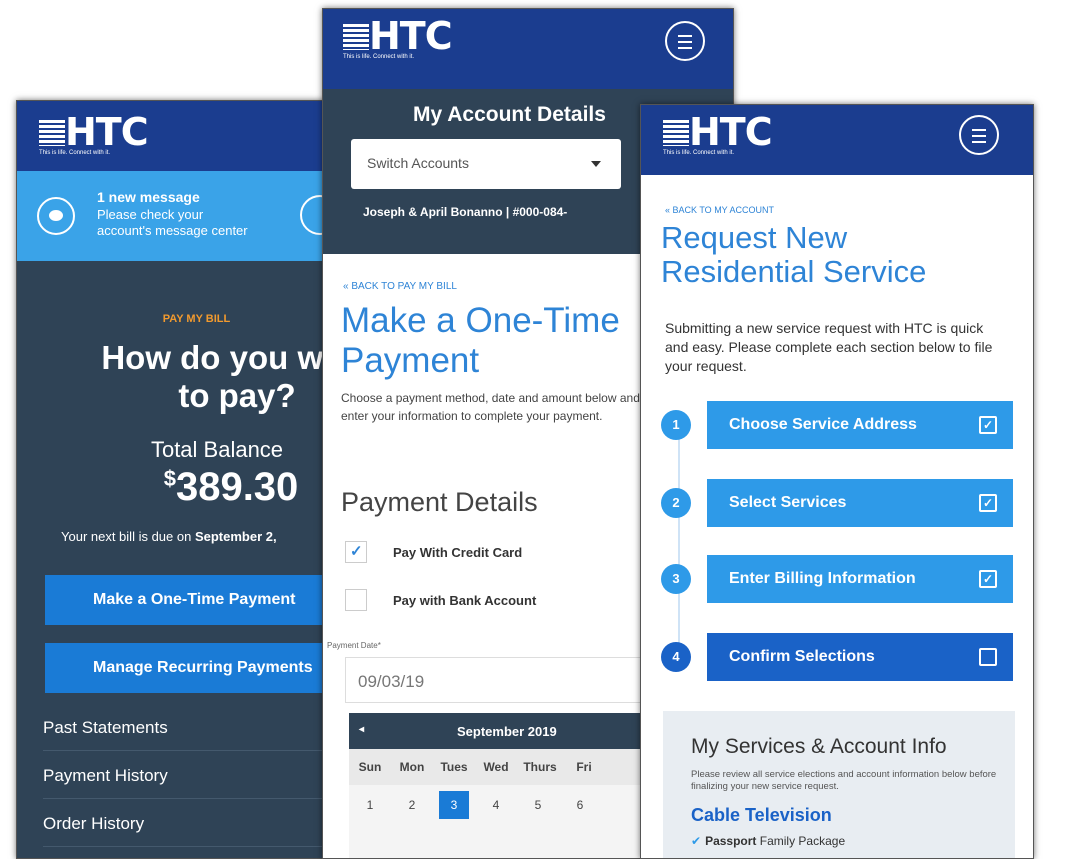 The height and width of the screenshot is (859, 1069). Describe the element at coordinates (354, 645) in the screenshot. I see `payment-date-label: Payment Date*` at that location.